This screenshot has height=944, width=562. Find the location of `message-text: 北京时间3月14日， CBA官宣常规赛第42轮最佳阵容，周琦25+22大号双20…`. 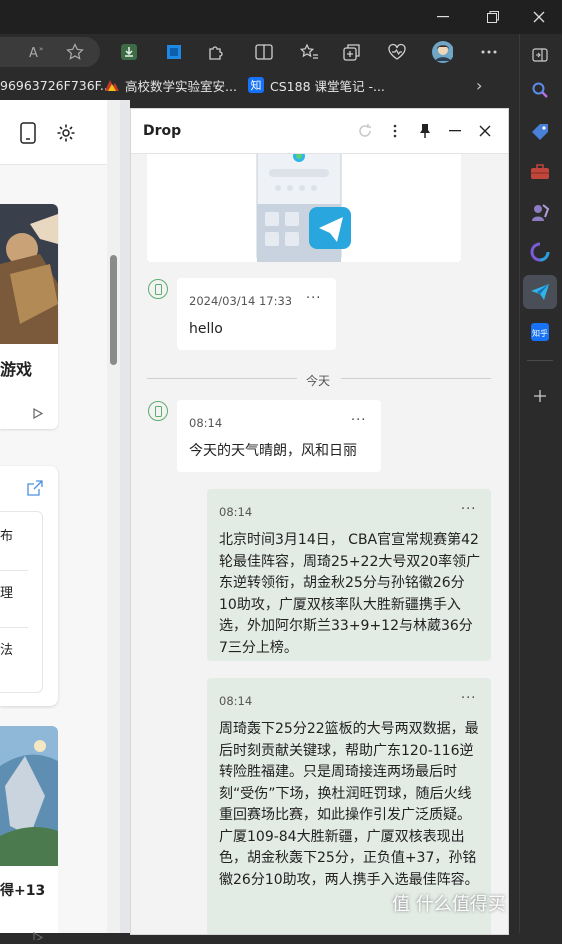

message-text: 北京时间3月14日， CBA官宣常规赛第42轮最佳阵容，周琦25+22大号双20… is located at coordinates (350, 594).